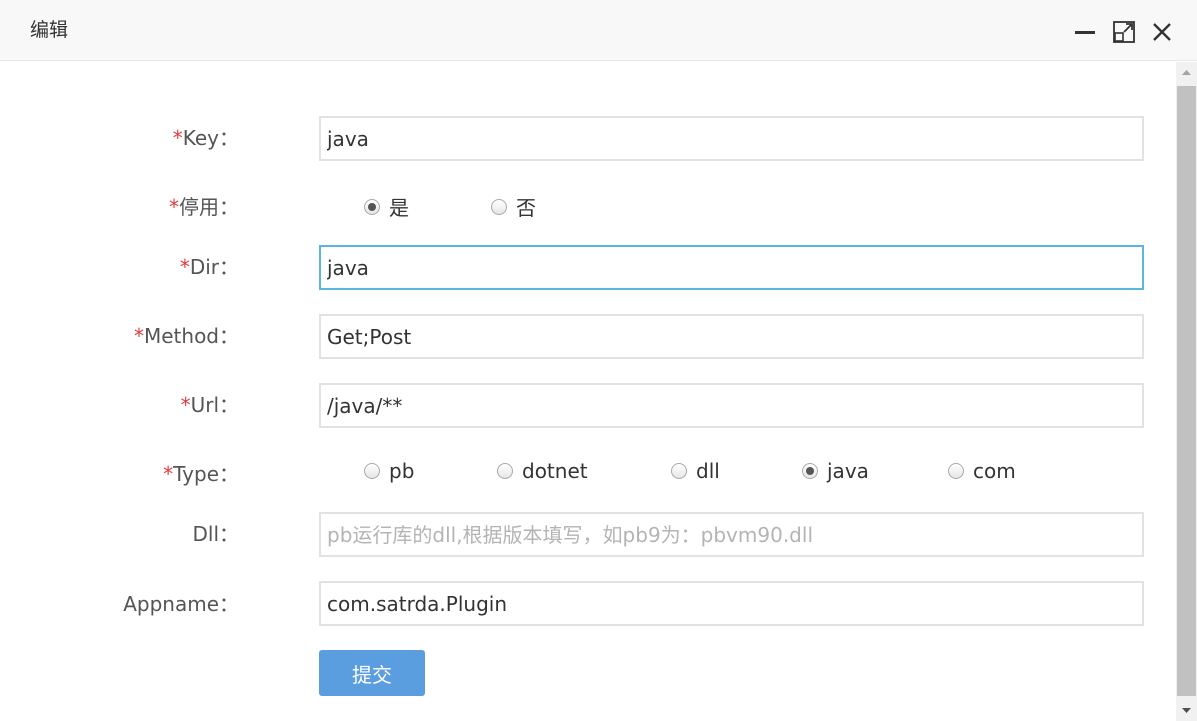 The image size is (1197, 721). Describe the element at coordinates (209, 405) in the screenshot. I see `url-label: *Url：` at that location.